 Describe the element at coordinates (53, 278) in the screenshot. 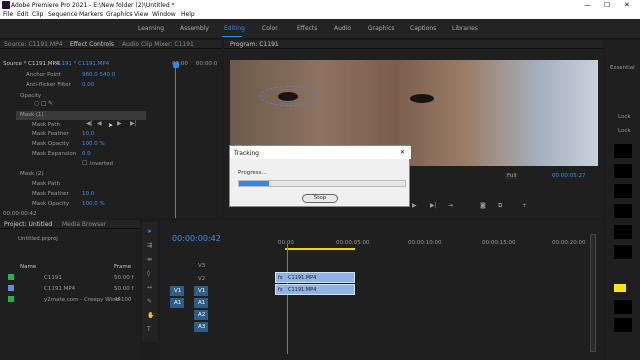

I see `project-item-name-1: C1191` at that location.